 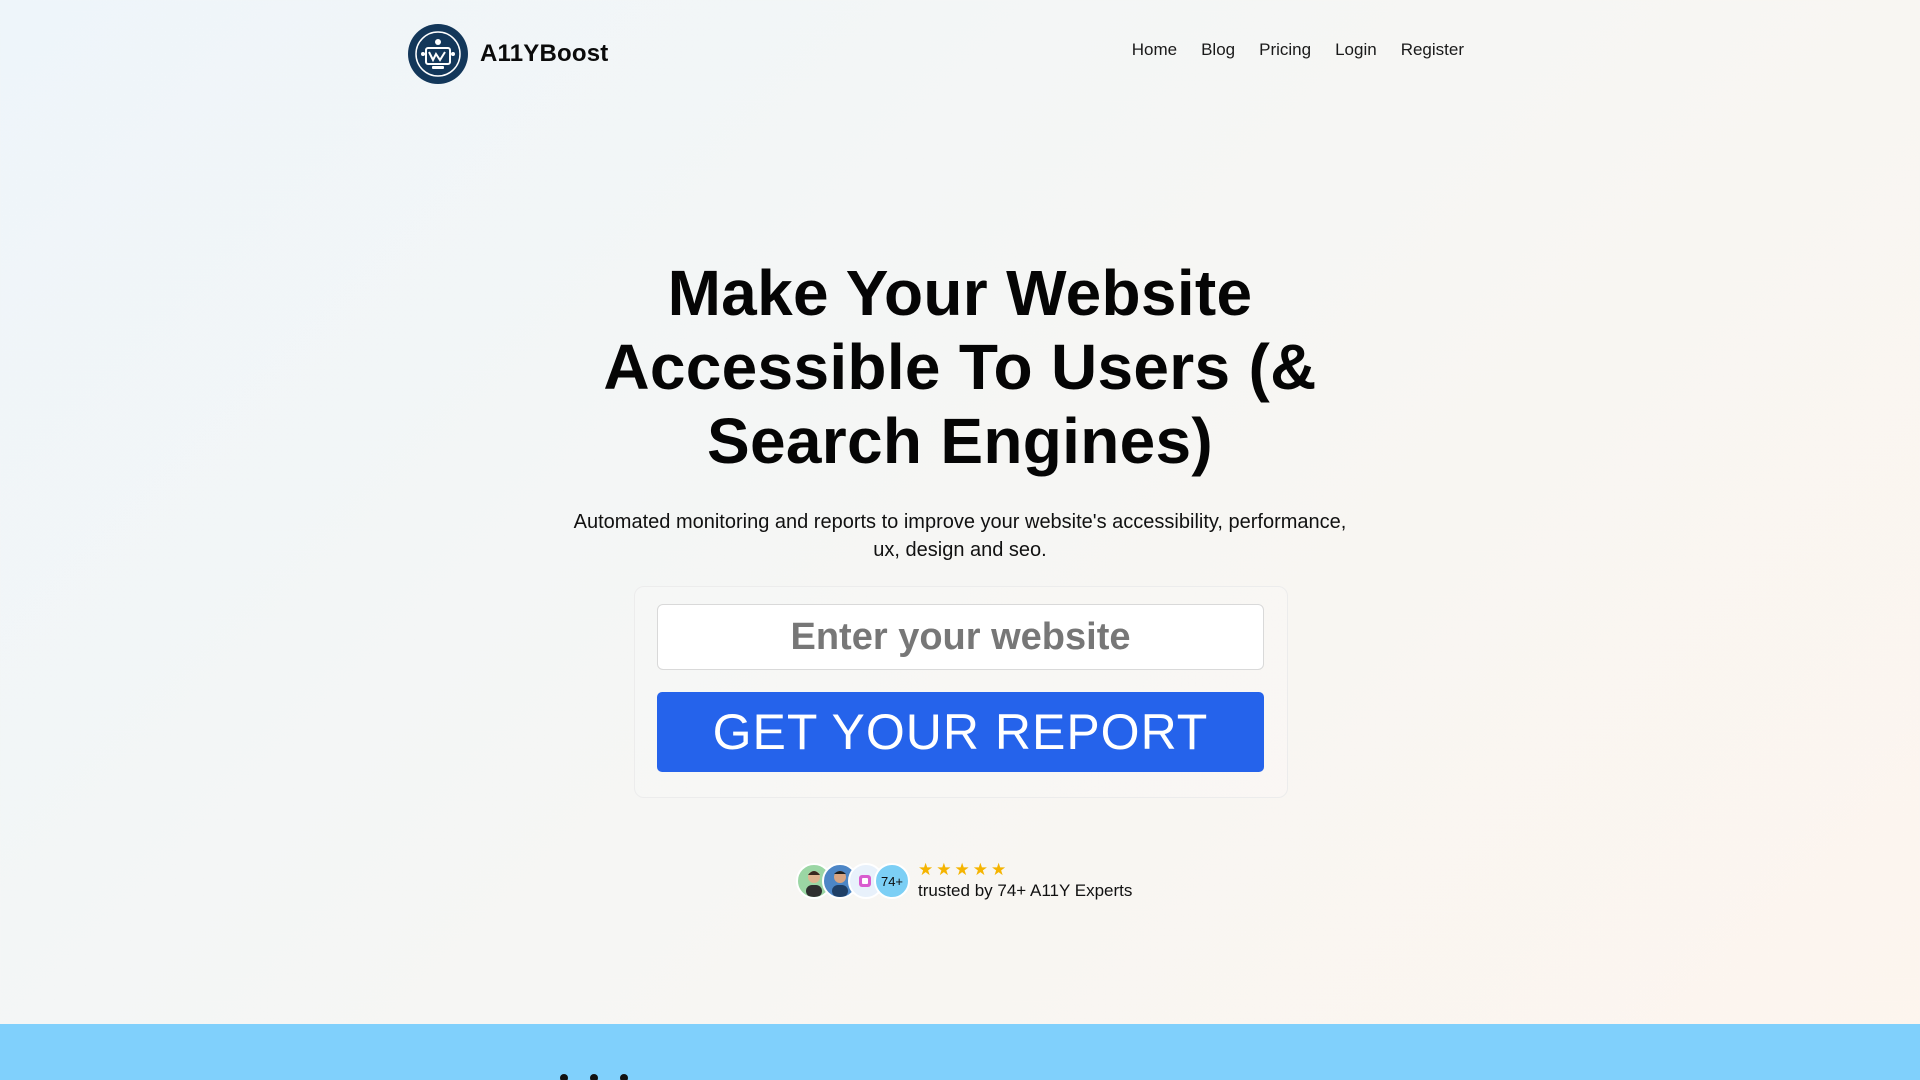 I want to click on website-url-input, so click(x=960, y=637).